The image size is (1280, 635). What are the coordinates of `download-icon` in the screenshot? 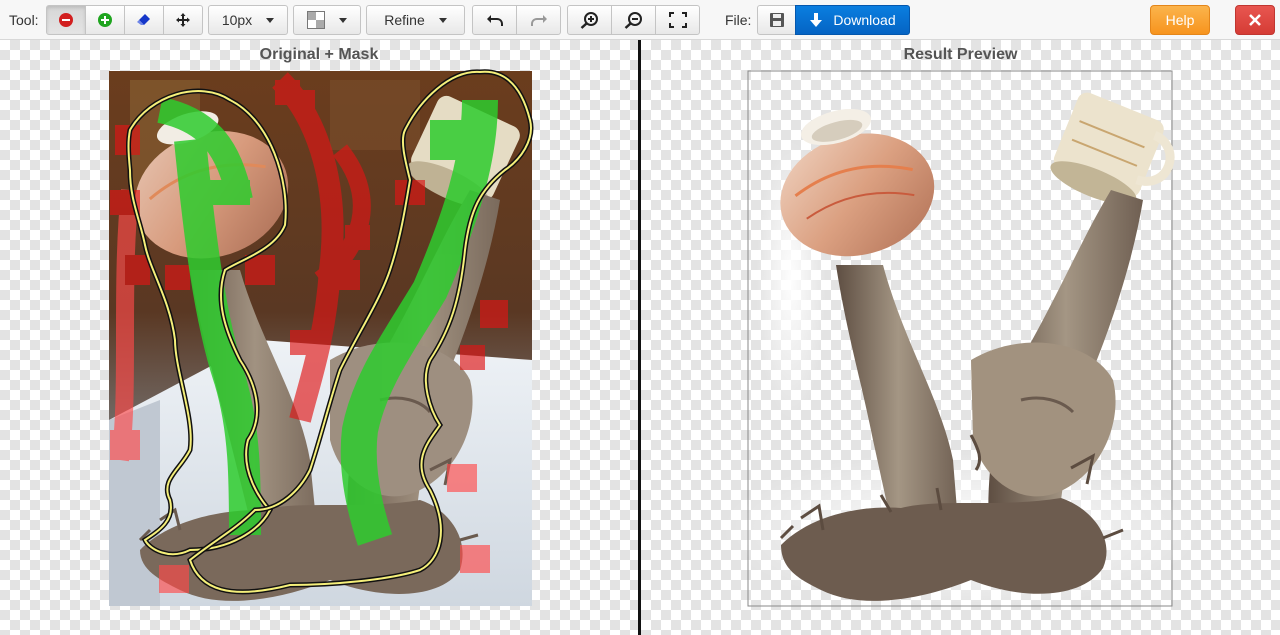 It's located at (816, 20).